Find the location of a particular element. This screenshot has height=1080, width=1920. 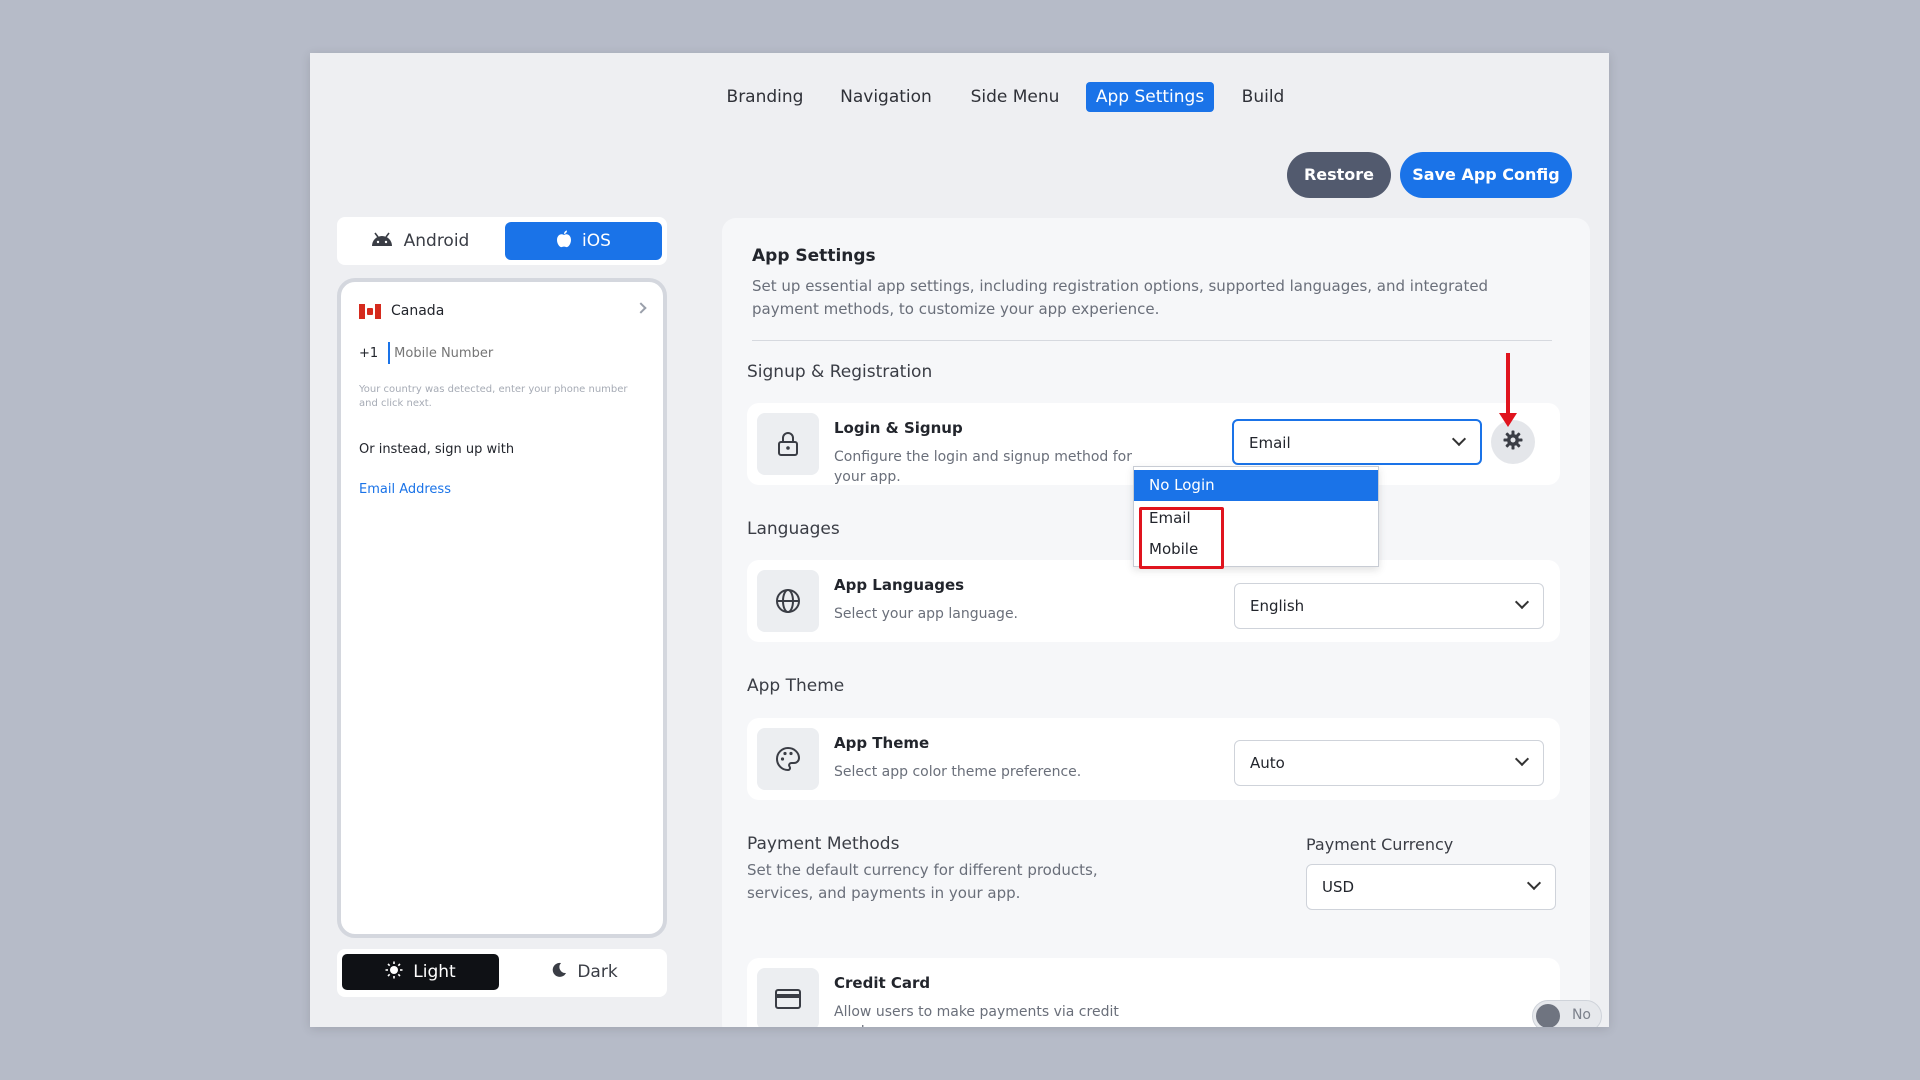

dial-code: +1 is located at coordinates (369, 353).